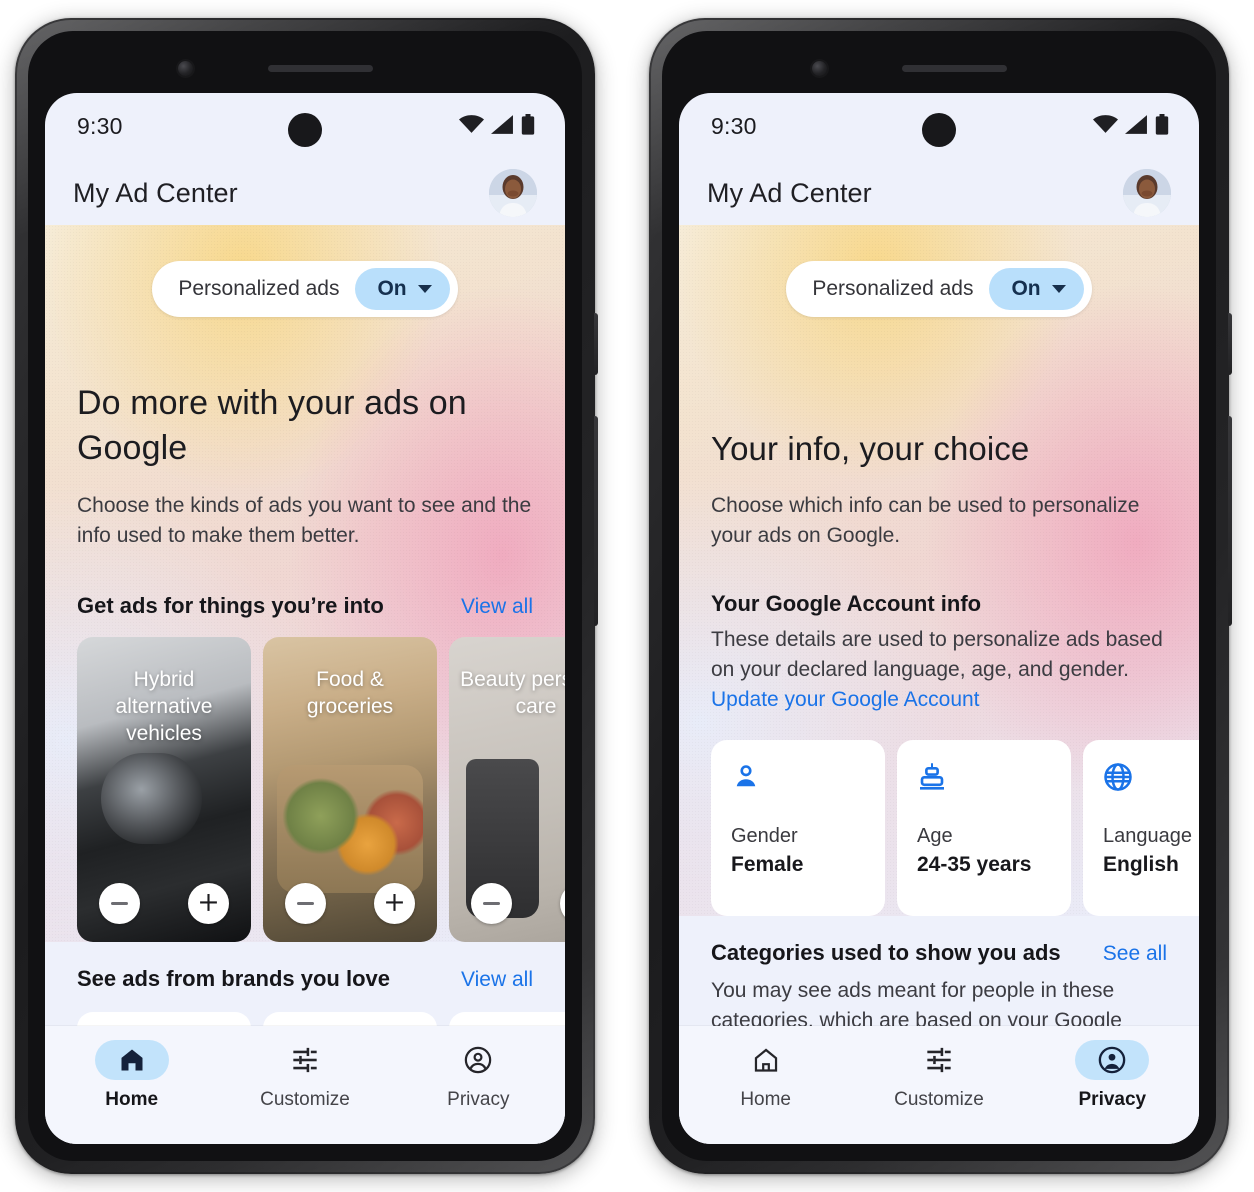  I want to click on info-card-label: Gender, so click(764, 835).